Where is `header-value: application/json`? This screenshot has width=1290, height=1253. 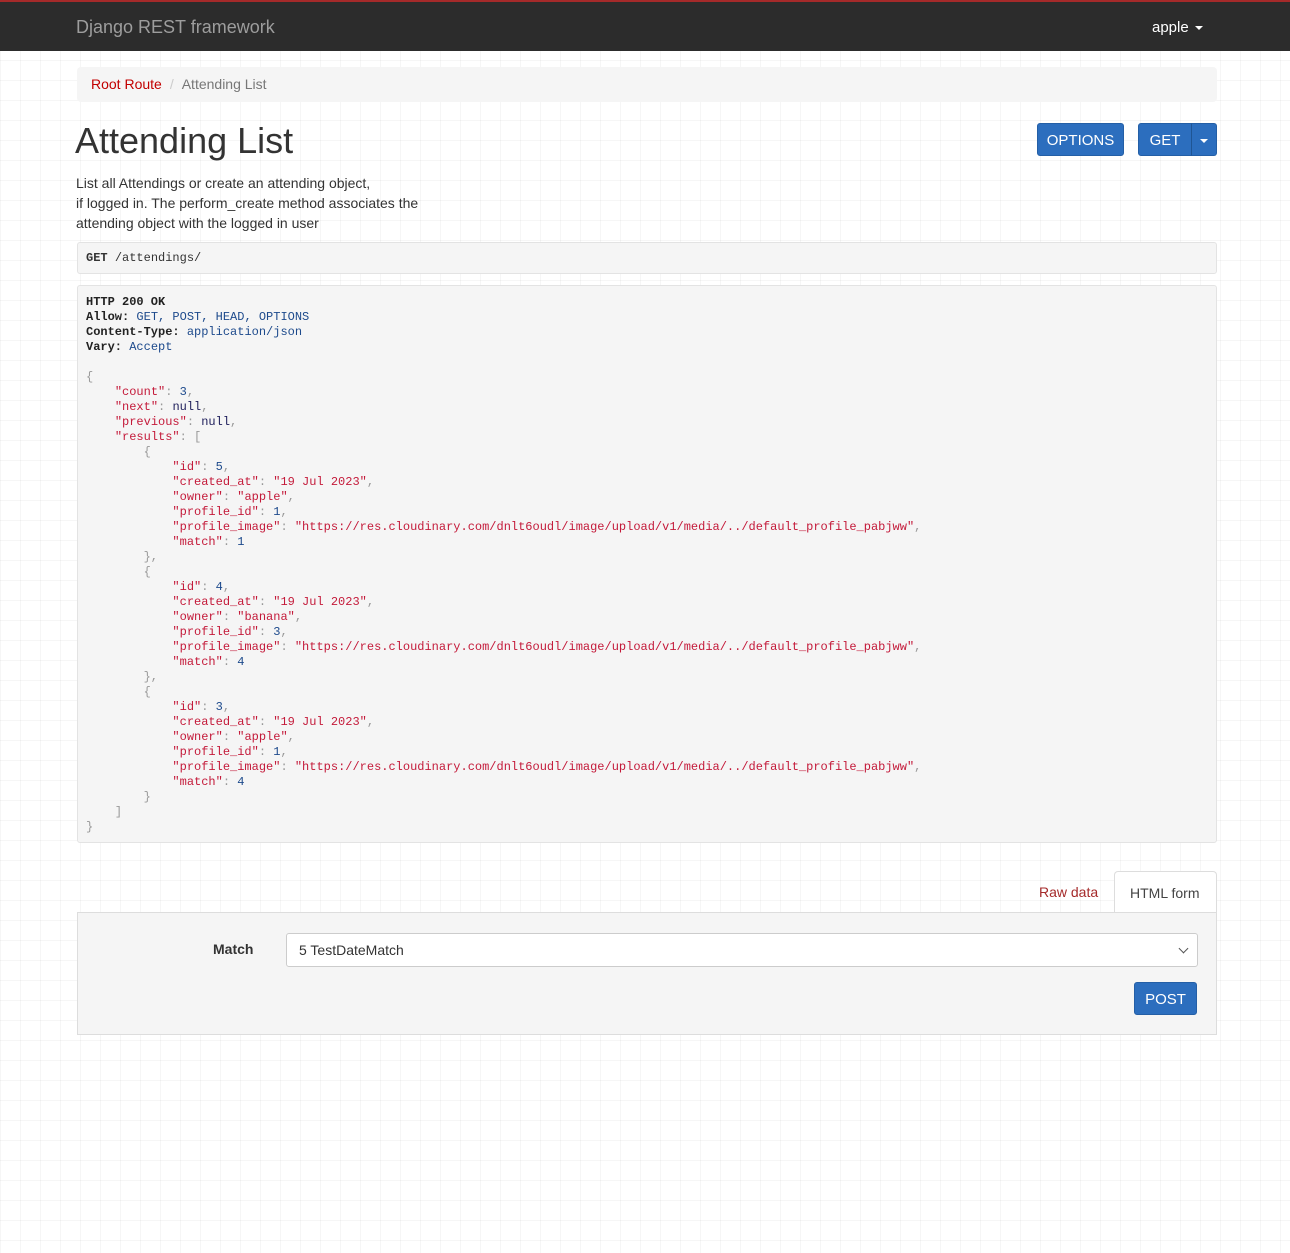
header-value: application/json is located at coordinates (244, 332).